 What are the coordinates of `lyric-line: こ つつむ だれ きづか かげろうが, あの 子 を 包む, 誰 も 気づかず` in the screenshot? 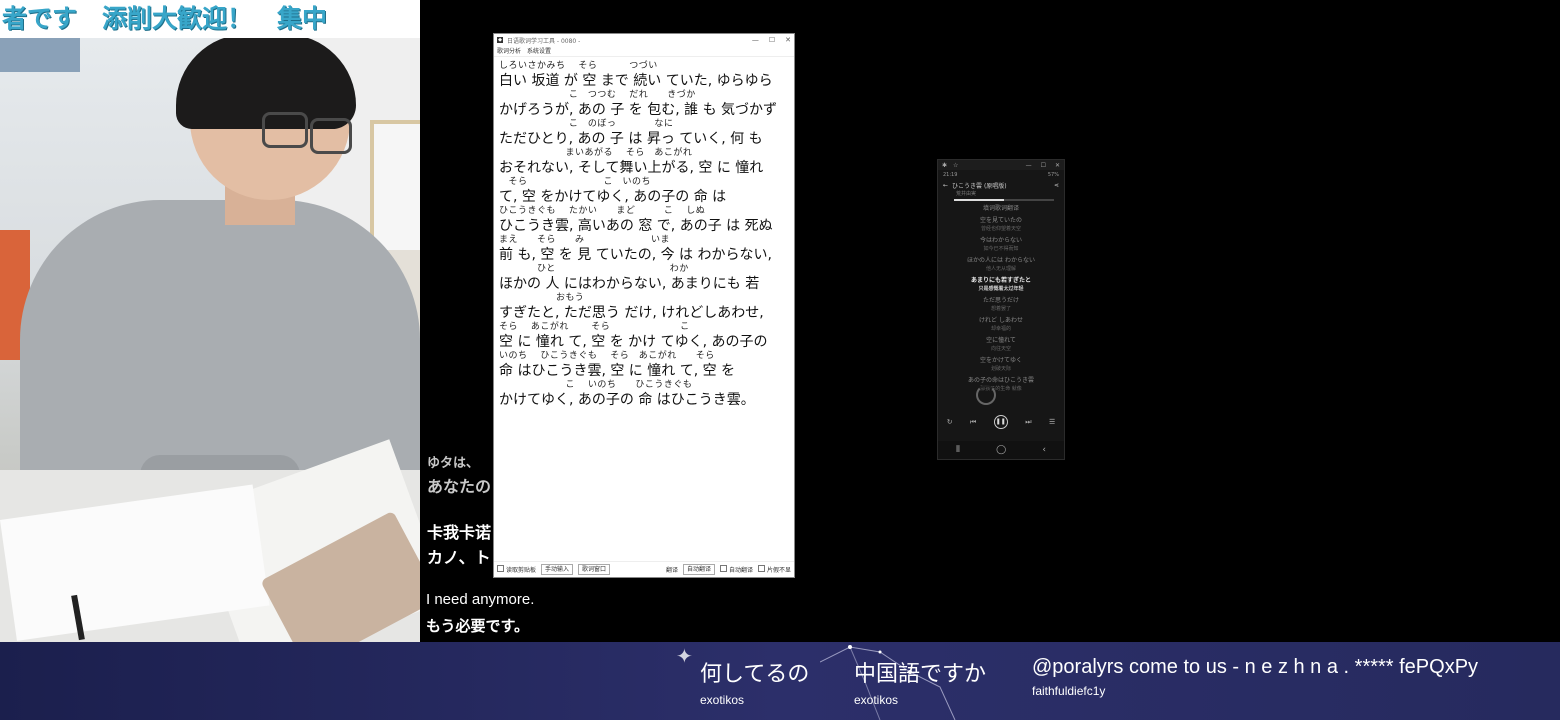 It's located at (644, 102).